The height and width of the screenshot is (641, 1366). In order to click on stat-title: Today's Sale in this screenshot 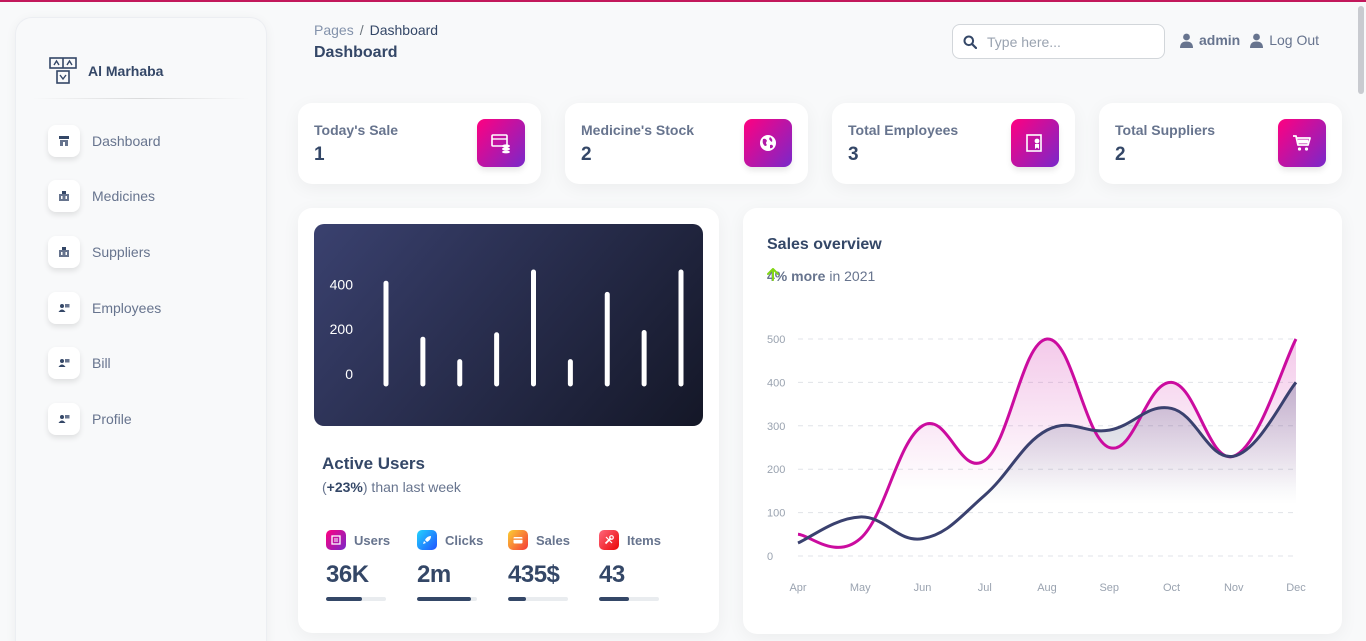, I will do `click(356, 130)`.